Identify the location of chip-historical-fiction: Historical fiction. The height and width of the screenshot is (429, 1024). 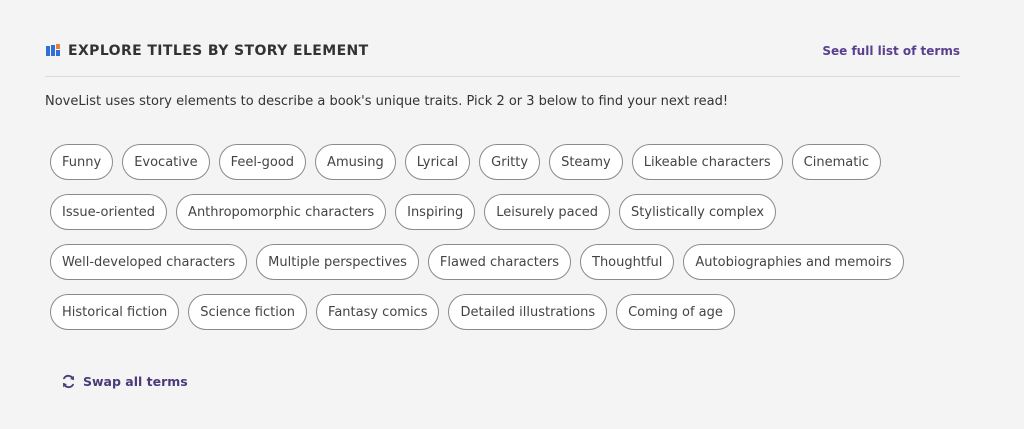
(115, 312).